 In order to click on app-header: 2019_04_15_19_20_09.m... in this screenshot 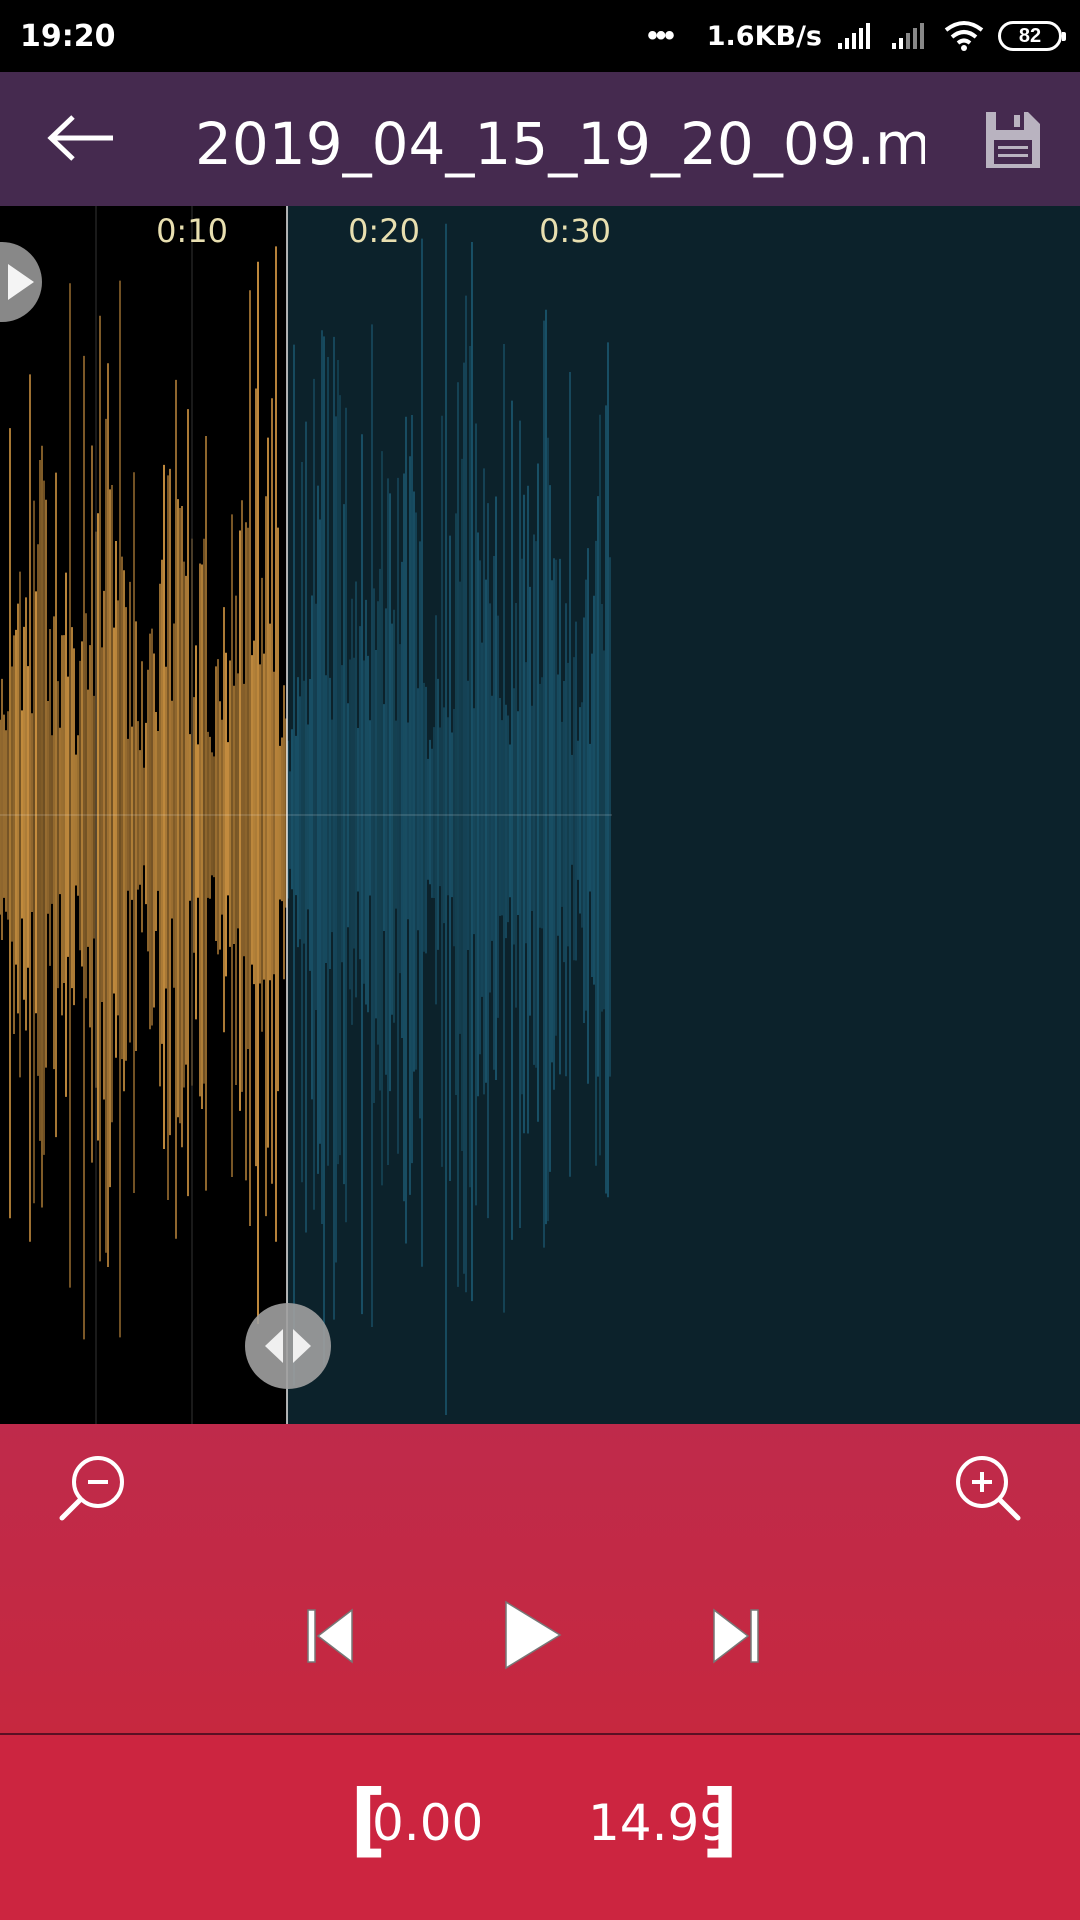, I will do `click(540, 139)`.